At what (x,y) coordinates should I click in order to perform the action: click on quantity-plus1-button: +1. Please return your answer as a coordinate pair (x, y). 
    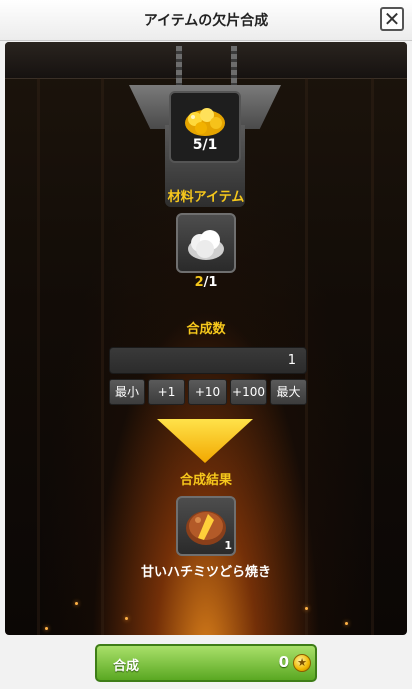
    Looking at the image, I should click on (166, 392).